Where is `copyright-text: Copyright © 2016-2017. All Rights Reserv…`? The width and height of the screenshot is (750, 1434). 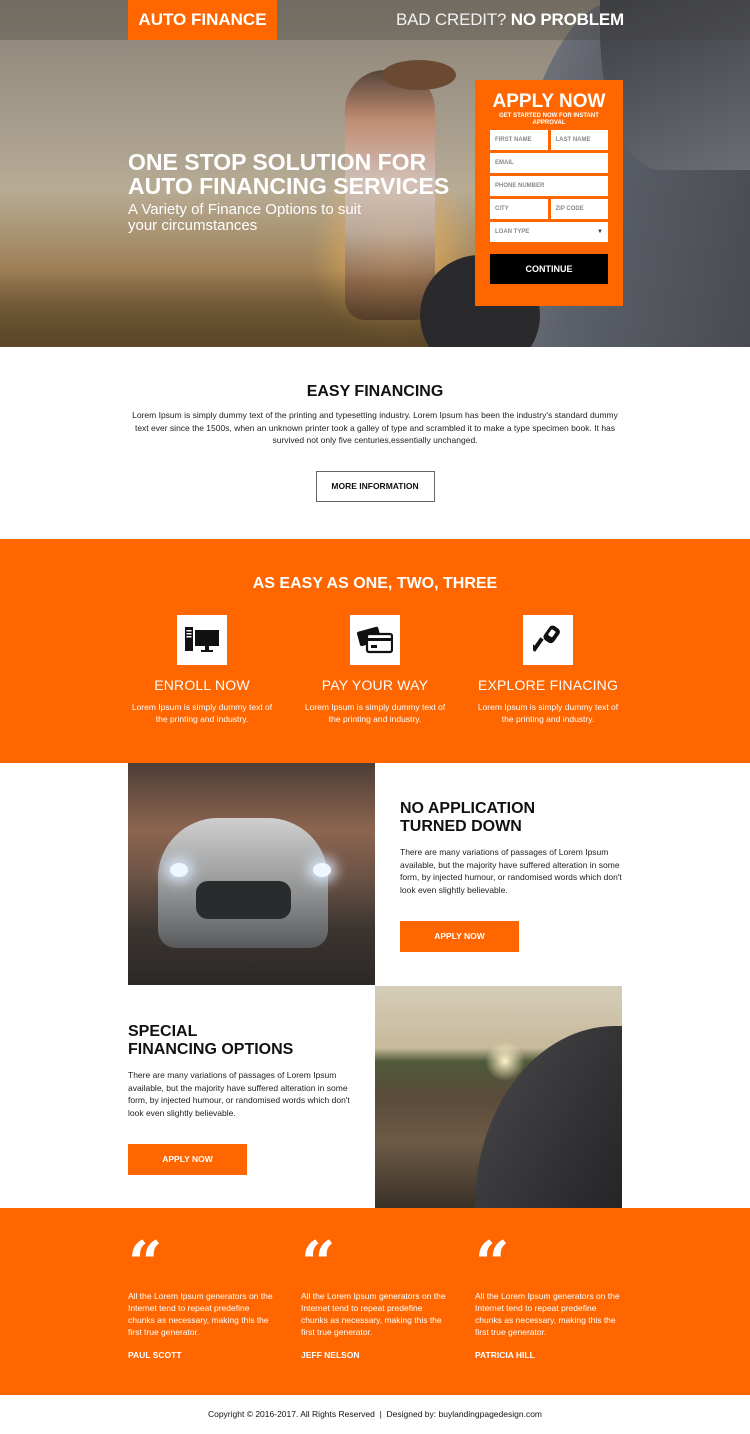
copyright-text: Copyright © 2016-2017. All Rights Reserv… is located at coordinates (375, 1414).